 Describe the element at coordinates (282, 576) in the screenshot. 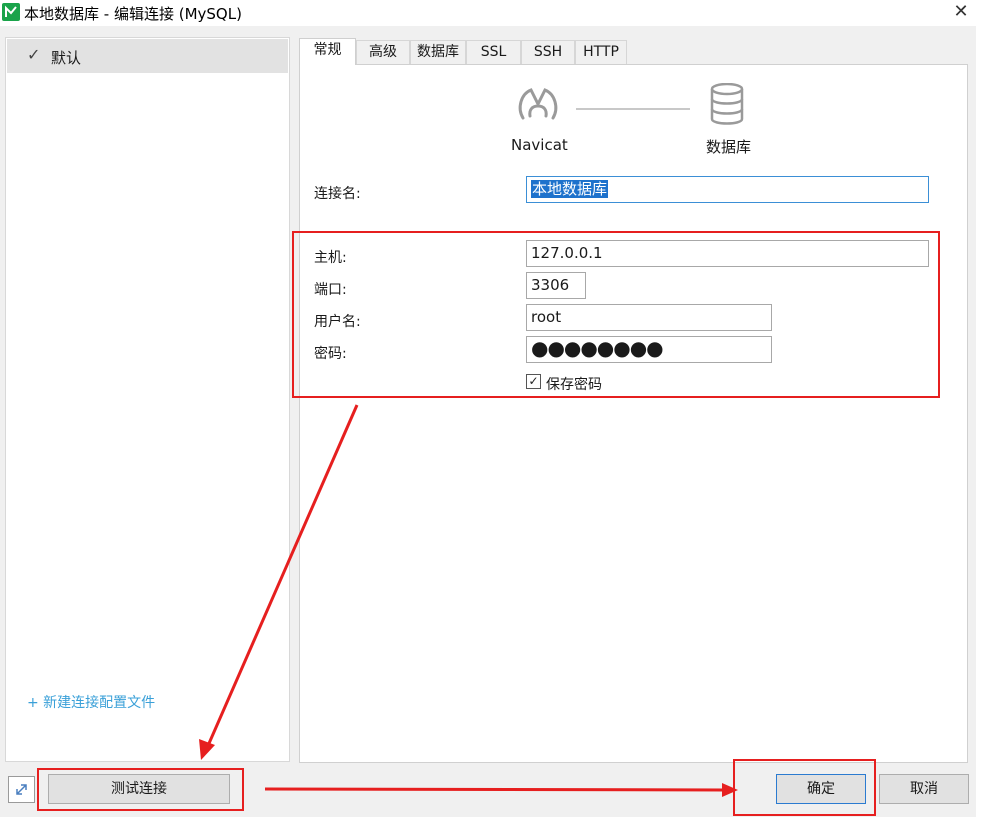

I see `arrow-line-down` at that location.